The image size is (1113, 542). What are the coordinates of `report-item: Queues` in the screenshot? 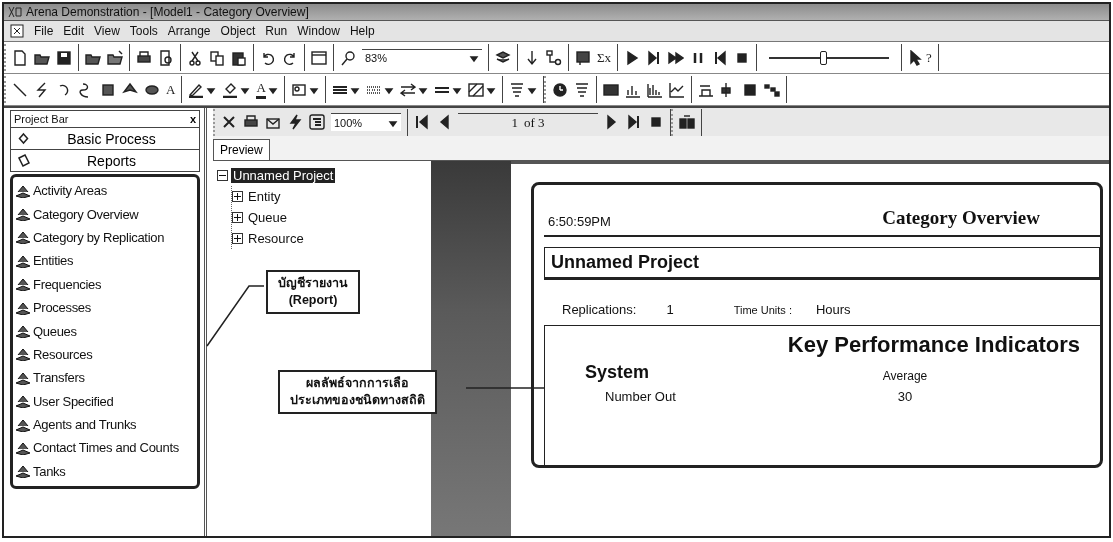 It's located at (105, 331).